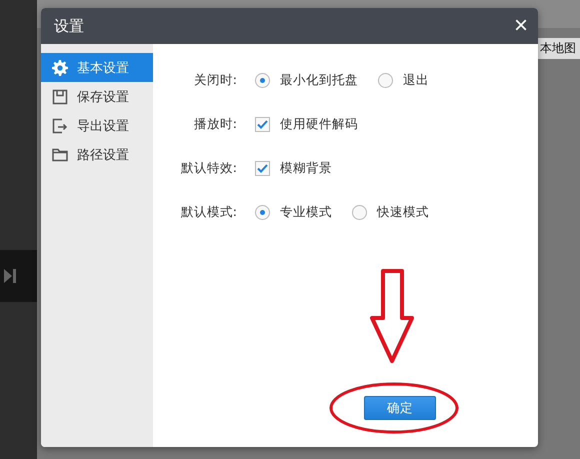  What do you see at coordinates (69, 26) in the screenshot?
I see `dialog-title: 设置` at bounding box center [69, 26].